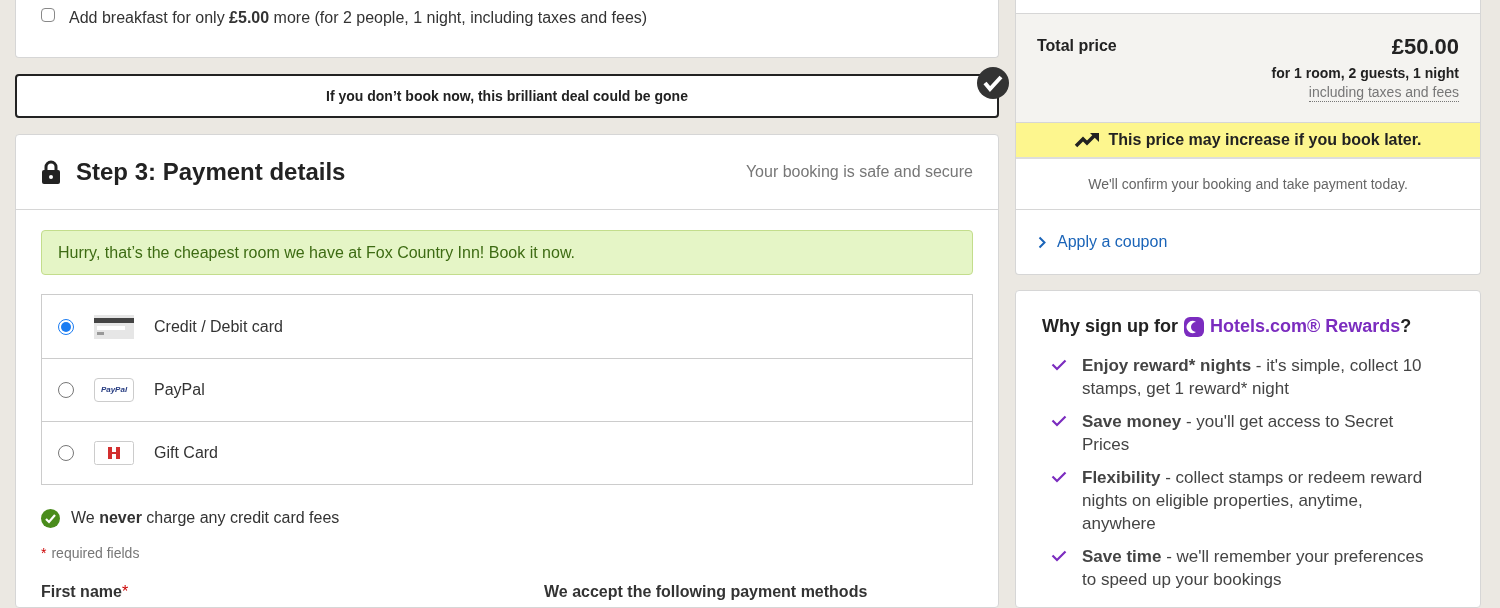 The width and height of the screenshot is (1500, 608). I want to click on taxes-link: including taxes and fees, so click(1383, 93).